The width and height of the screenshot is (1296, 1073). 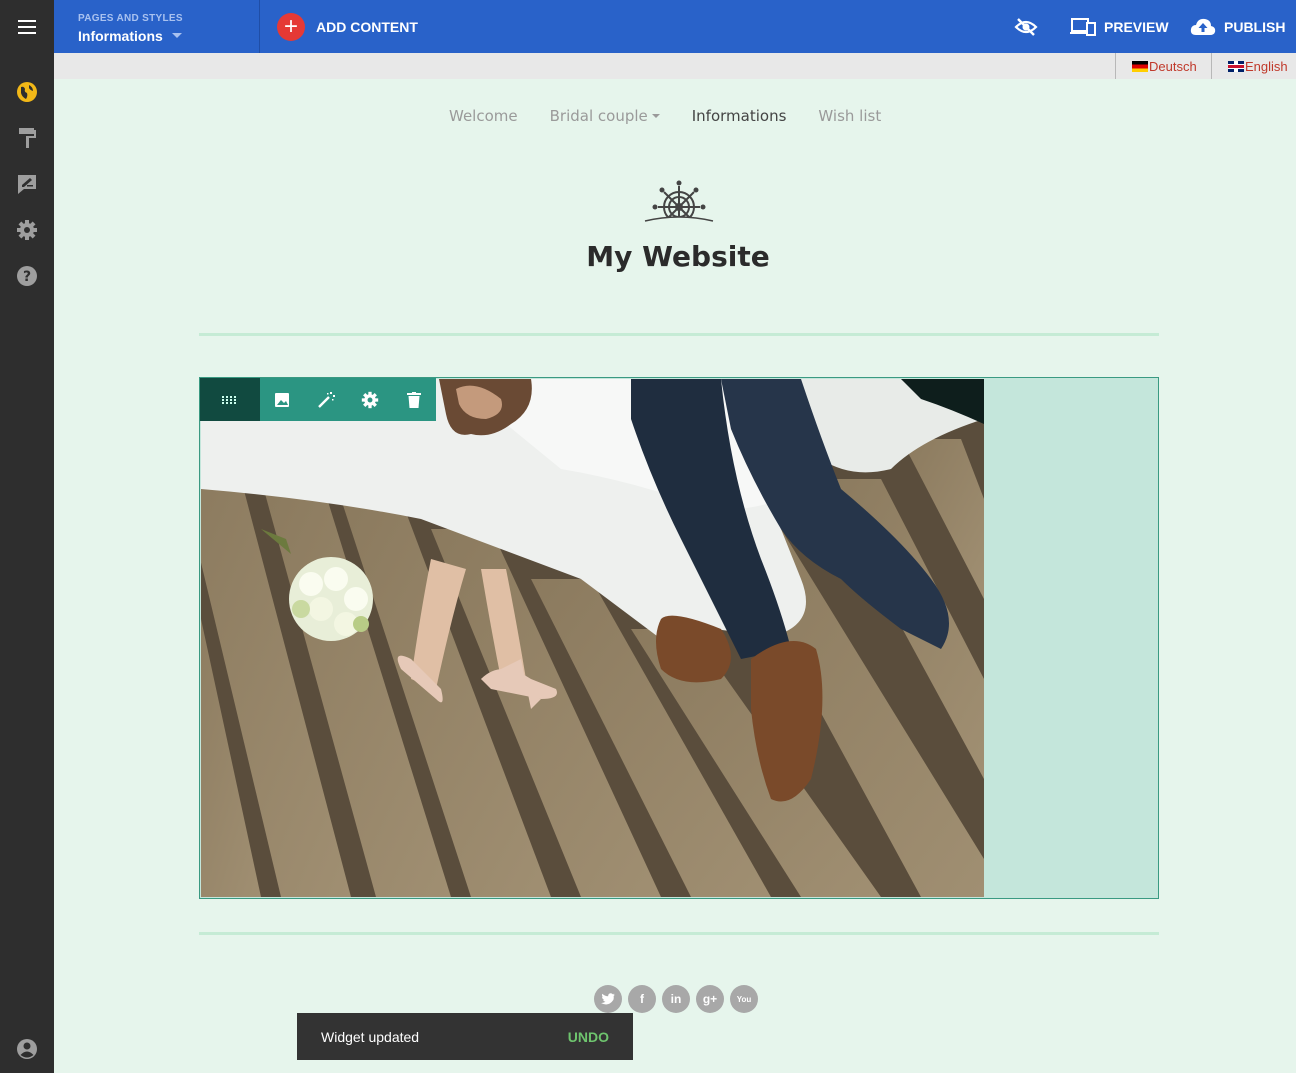 I want to click on social-links: f in g+ You, so click(x=676, y=999).